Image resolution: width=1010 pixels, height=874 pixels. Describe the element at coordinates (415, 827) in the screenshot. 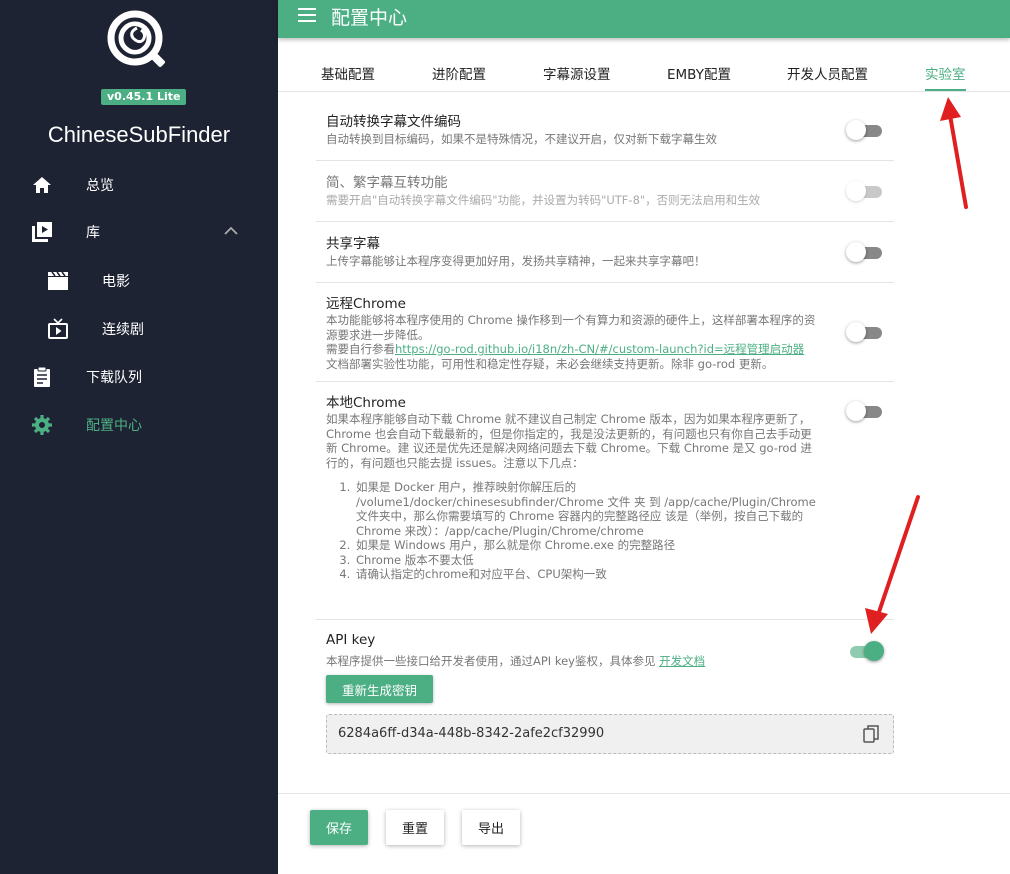

I see `reset-button: 重置` at that location.